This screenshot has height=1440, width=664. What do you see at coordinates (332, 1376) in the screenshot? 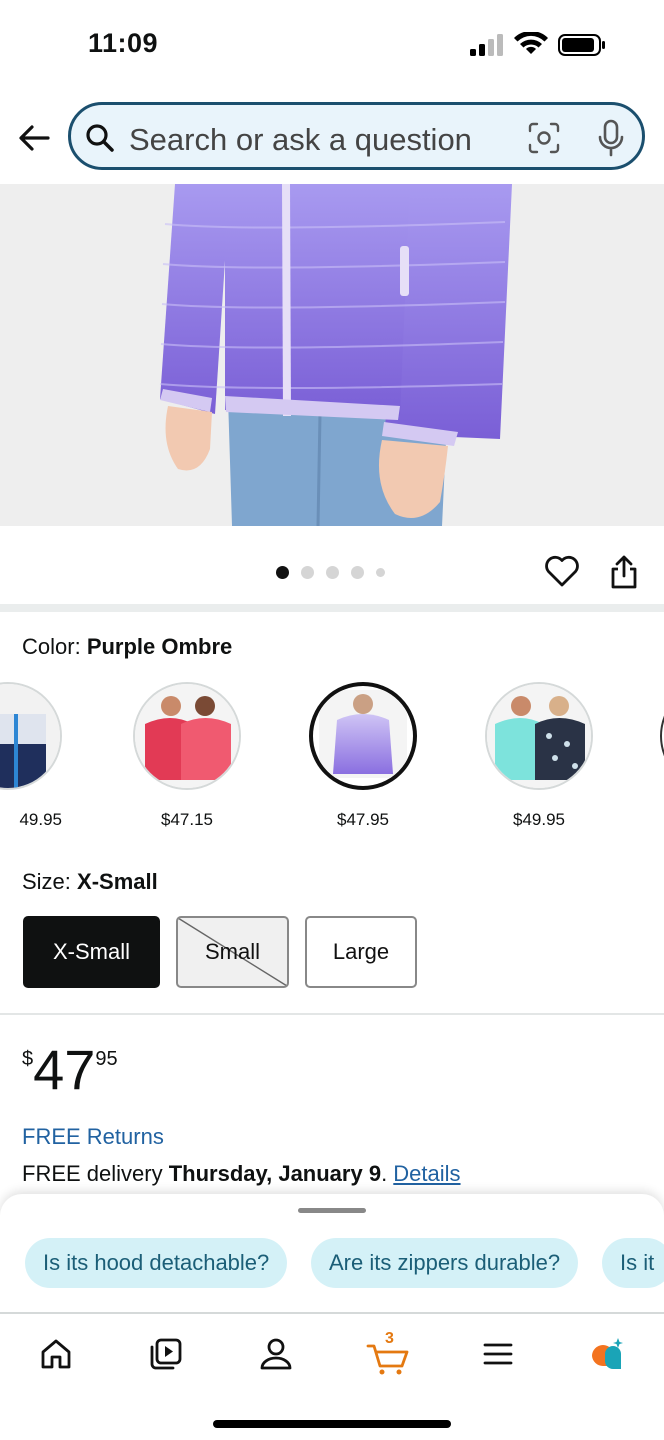
I see `bottom-navigation: 3` at bounding box center [332, 1376].